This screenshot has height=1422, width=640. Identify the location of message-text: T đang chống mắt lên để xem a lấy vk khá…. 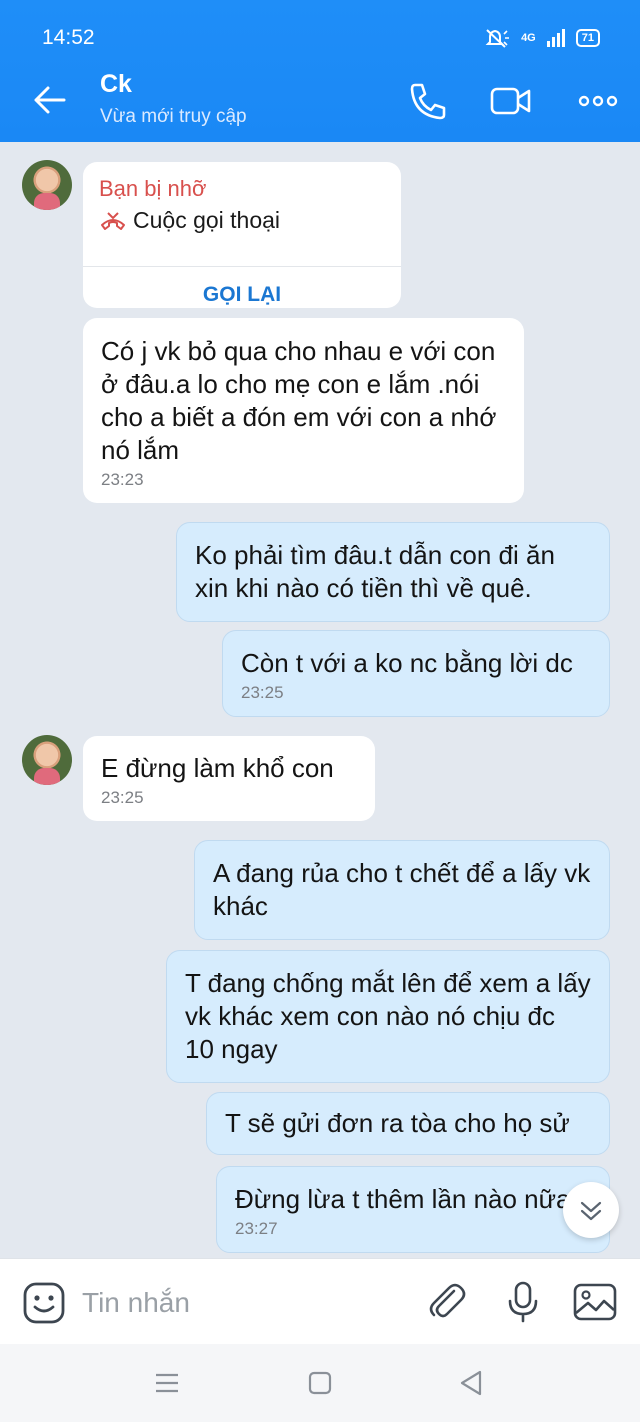
(388, 1016).